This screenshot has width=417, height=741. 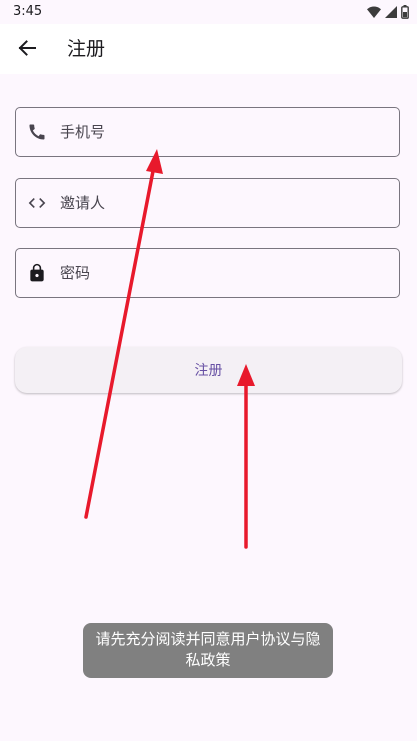 What do you see at coordinates (37, 132) in the screenshot?
I see `phone-icon` at bounding box center [37, 132].